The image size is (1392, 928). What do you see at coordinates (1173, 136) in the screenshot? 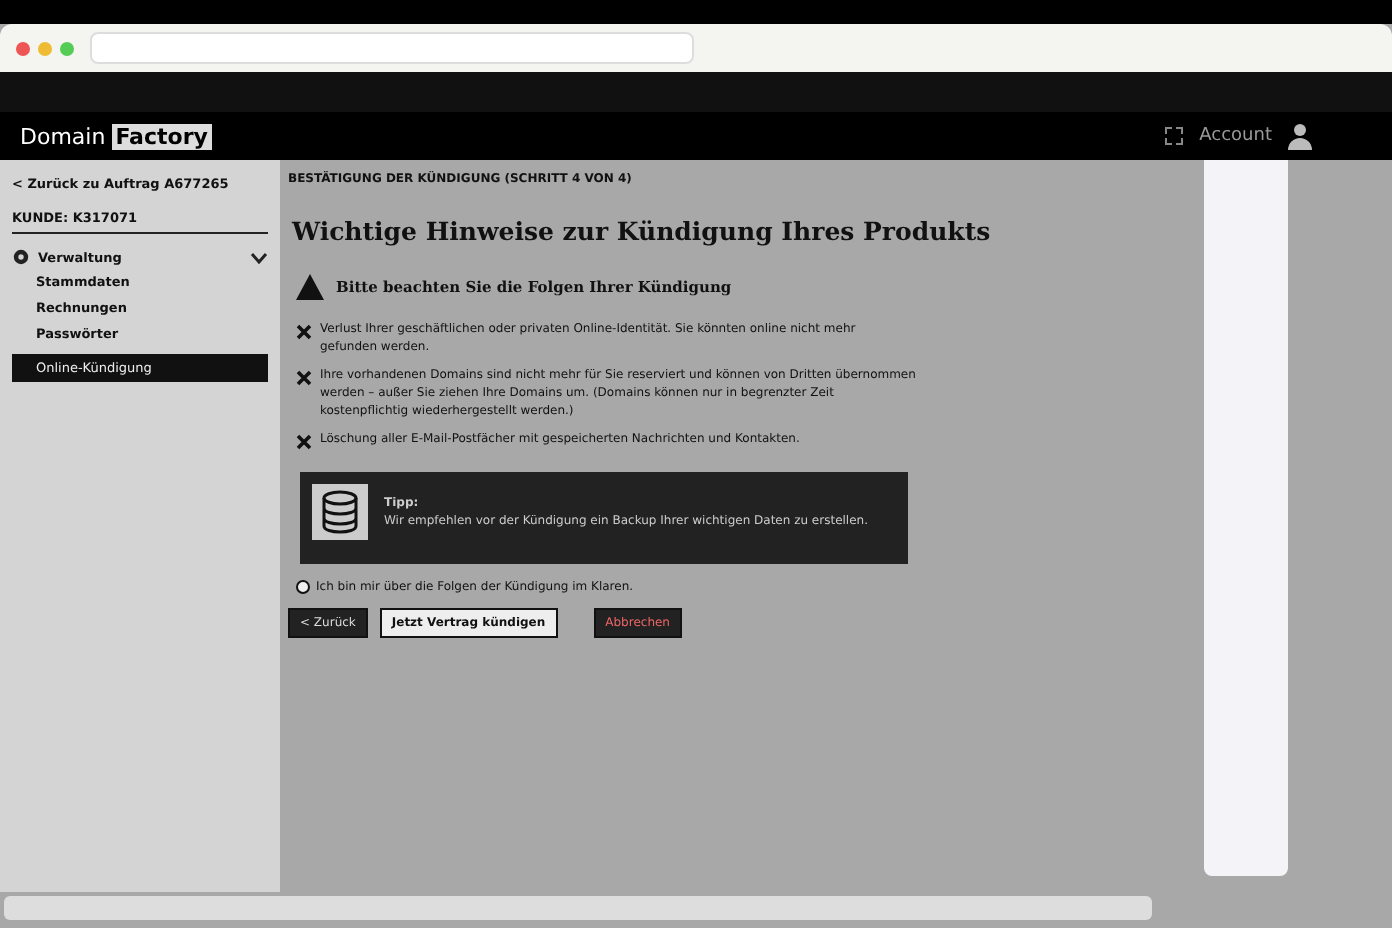
I see `expand-icon` at bounding box center [1173, 136].